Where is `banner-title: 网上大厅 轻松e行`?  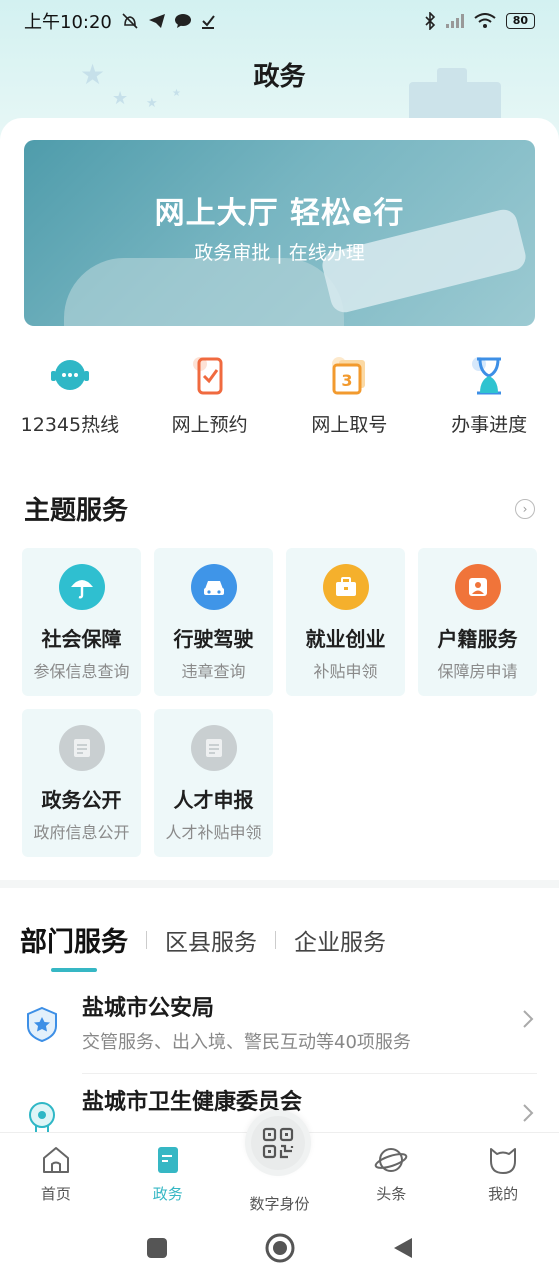 banner-title: 网上大厅 轻松e行 is located at coordinates (279, 213).